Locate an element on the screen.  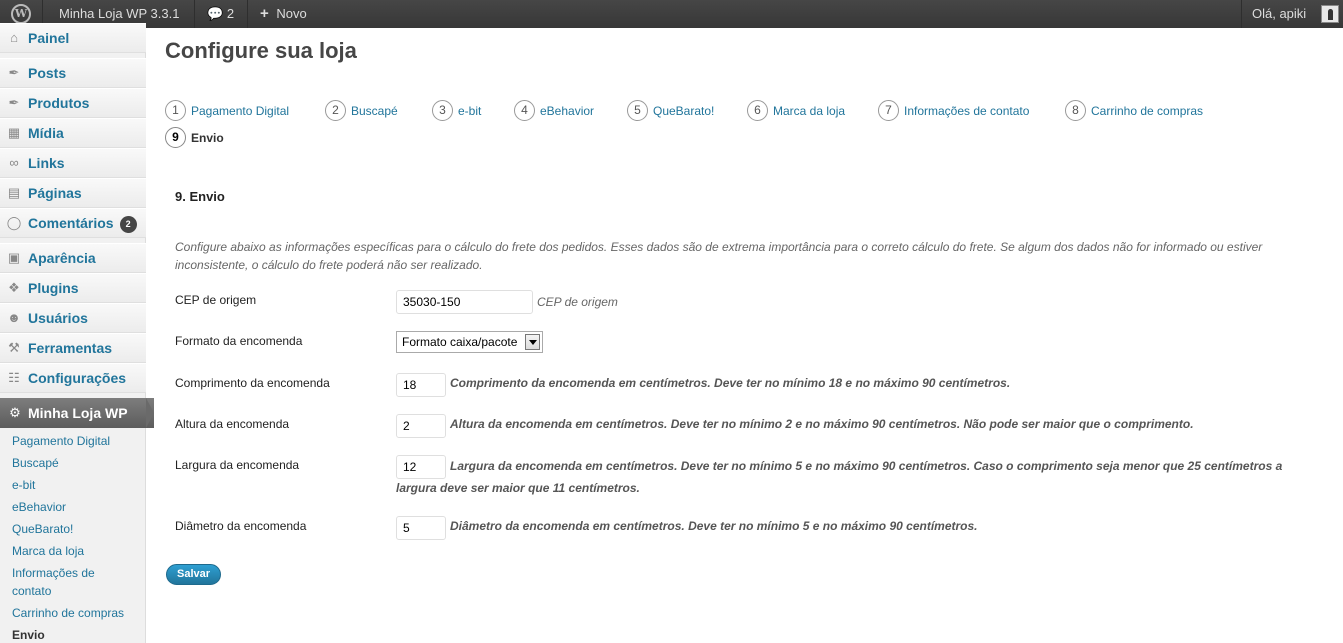
menu-item-minha-loja-wp: ⚙ Minha Loja WP is located at coordinates (77, 413).